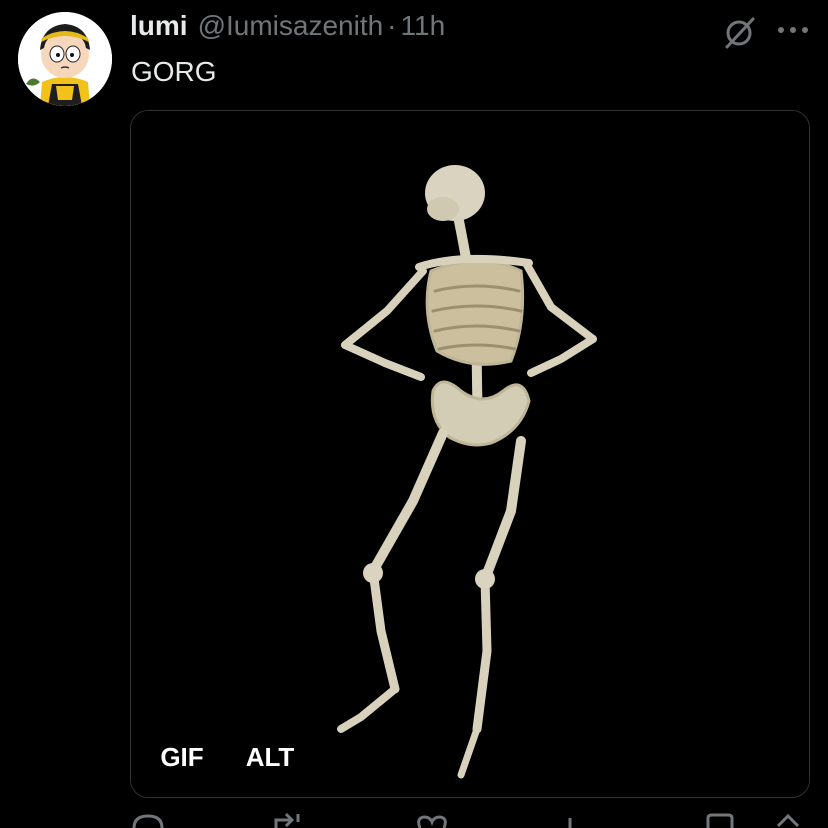  Describe the element at coordinates (432, 818) in the screenshot. I see `like-icon` at that location.